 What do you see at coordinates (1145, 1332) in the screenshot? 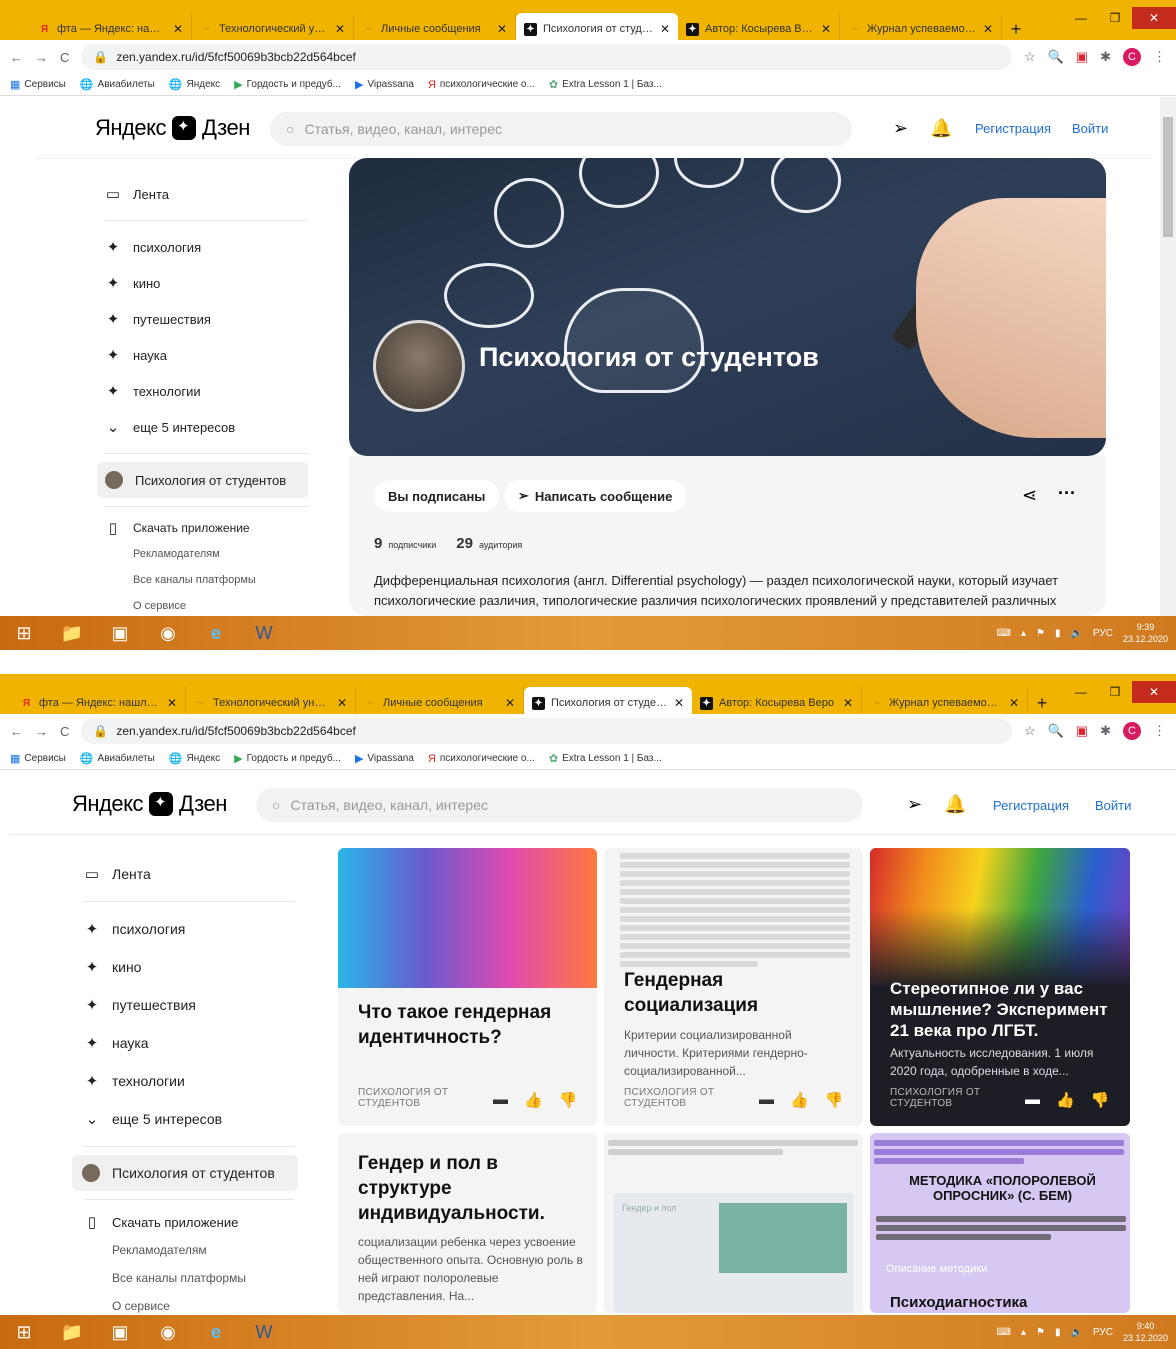
I see `clock: 9:40 23.12.2020` at bounding box center [1145, 1332].